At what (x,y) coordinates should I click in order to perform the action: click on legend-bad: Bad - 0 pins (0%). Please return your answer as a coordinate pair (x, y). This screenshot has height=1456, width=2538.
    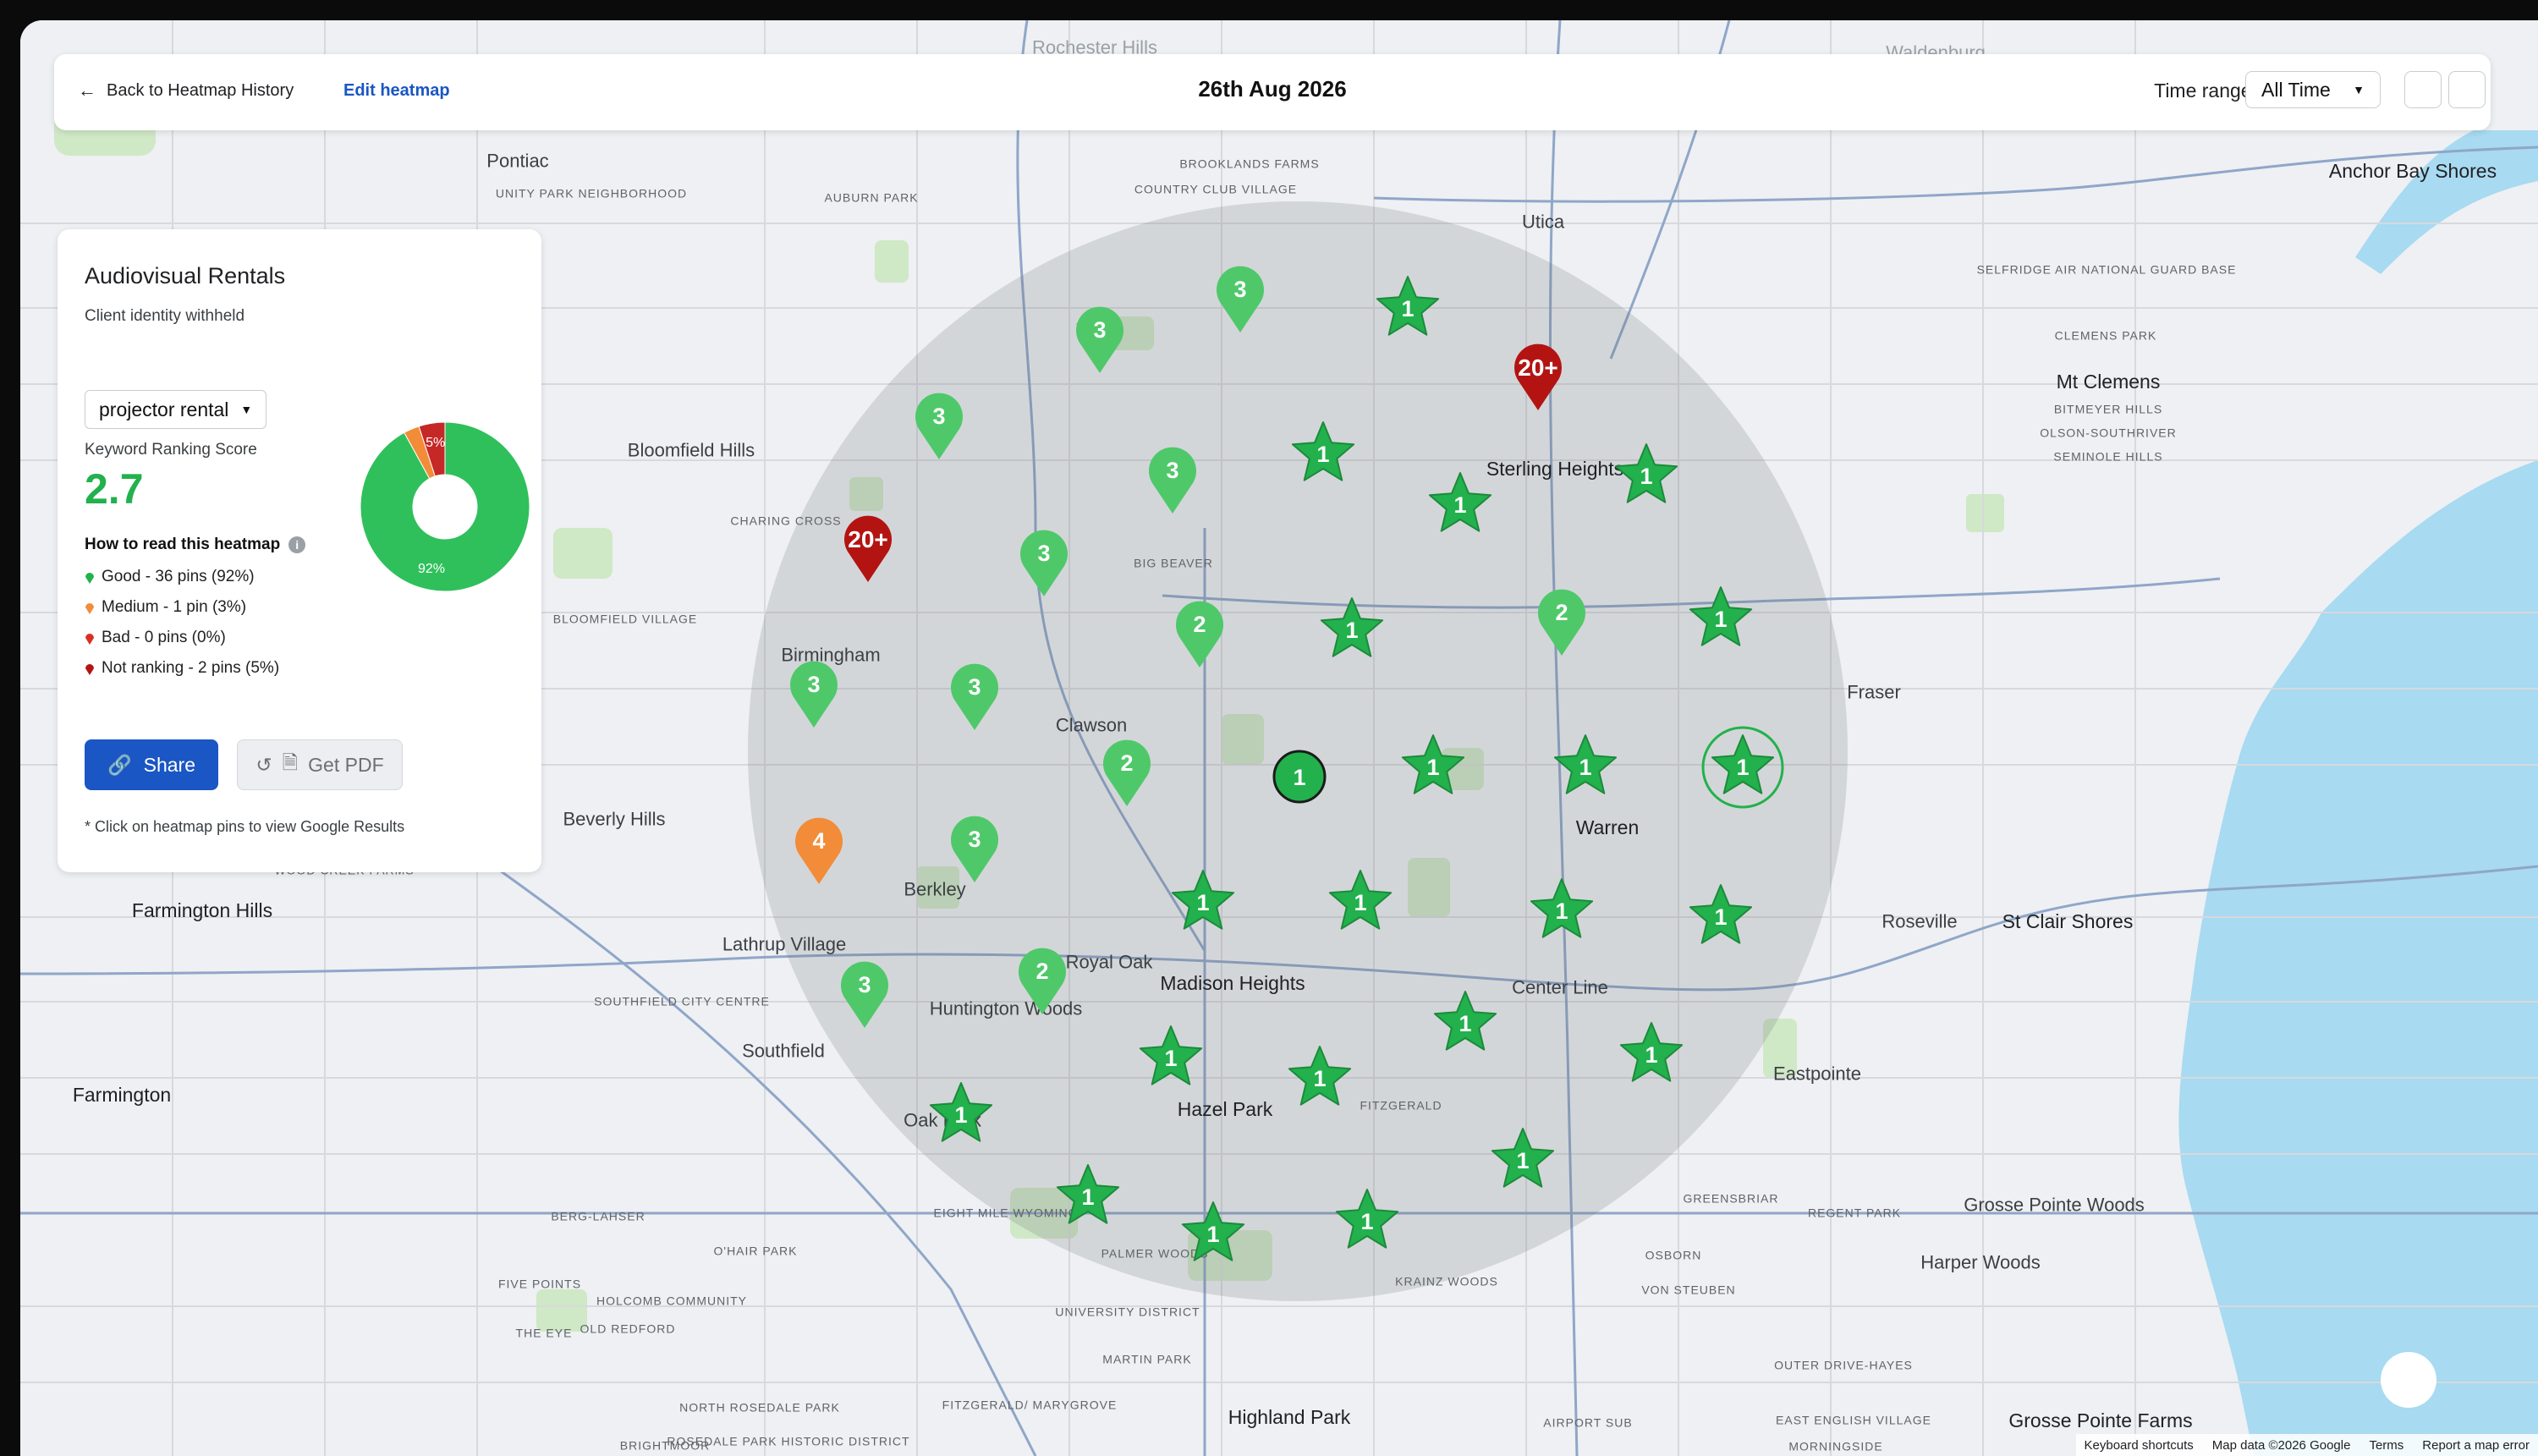
    Looking at the image, I should click on (155, 638).